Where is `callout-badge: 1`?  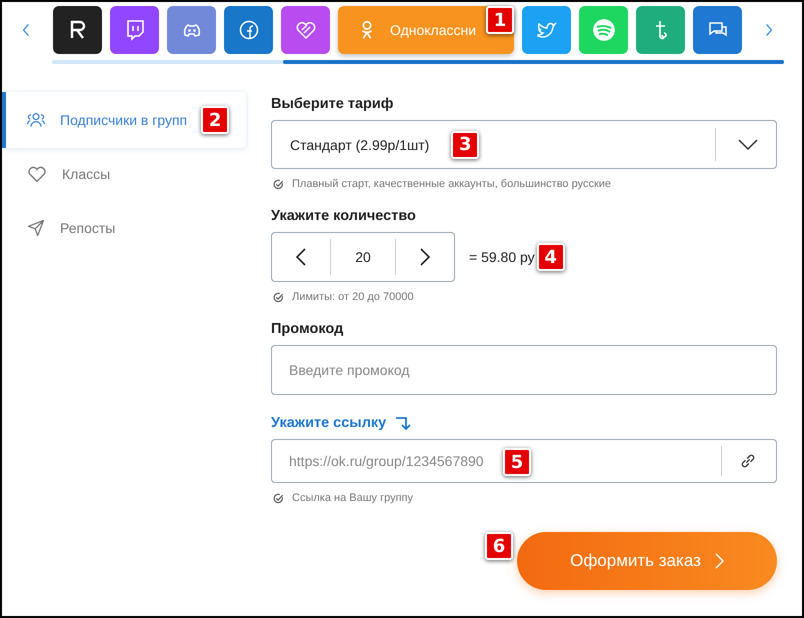 callout-badge: 1 is located at coordinates (500, 20).